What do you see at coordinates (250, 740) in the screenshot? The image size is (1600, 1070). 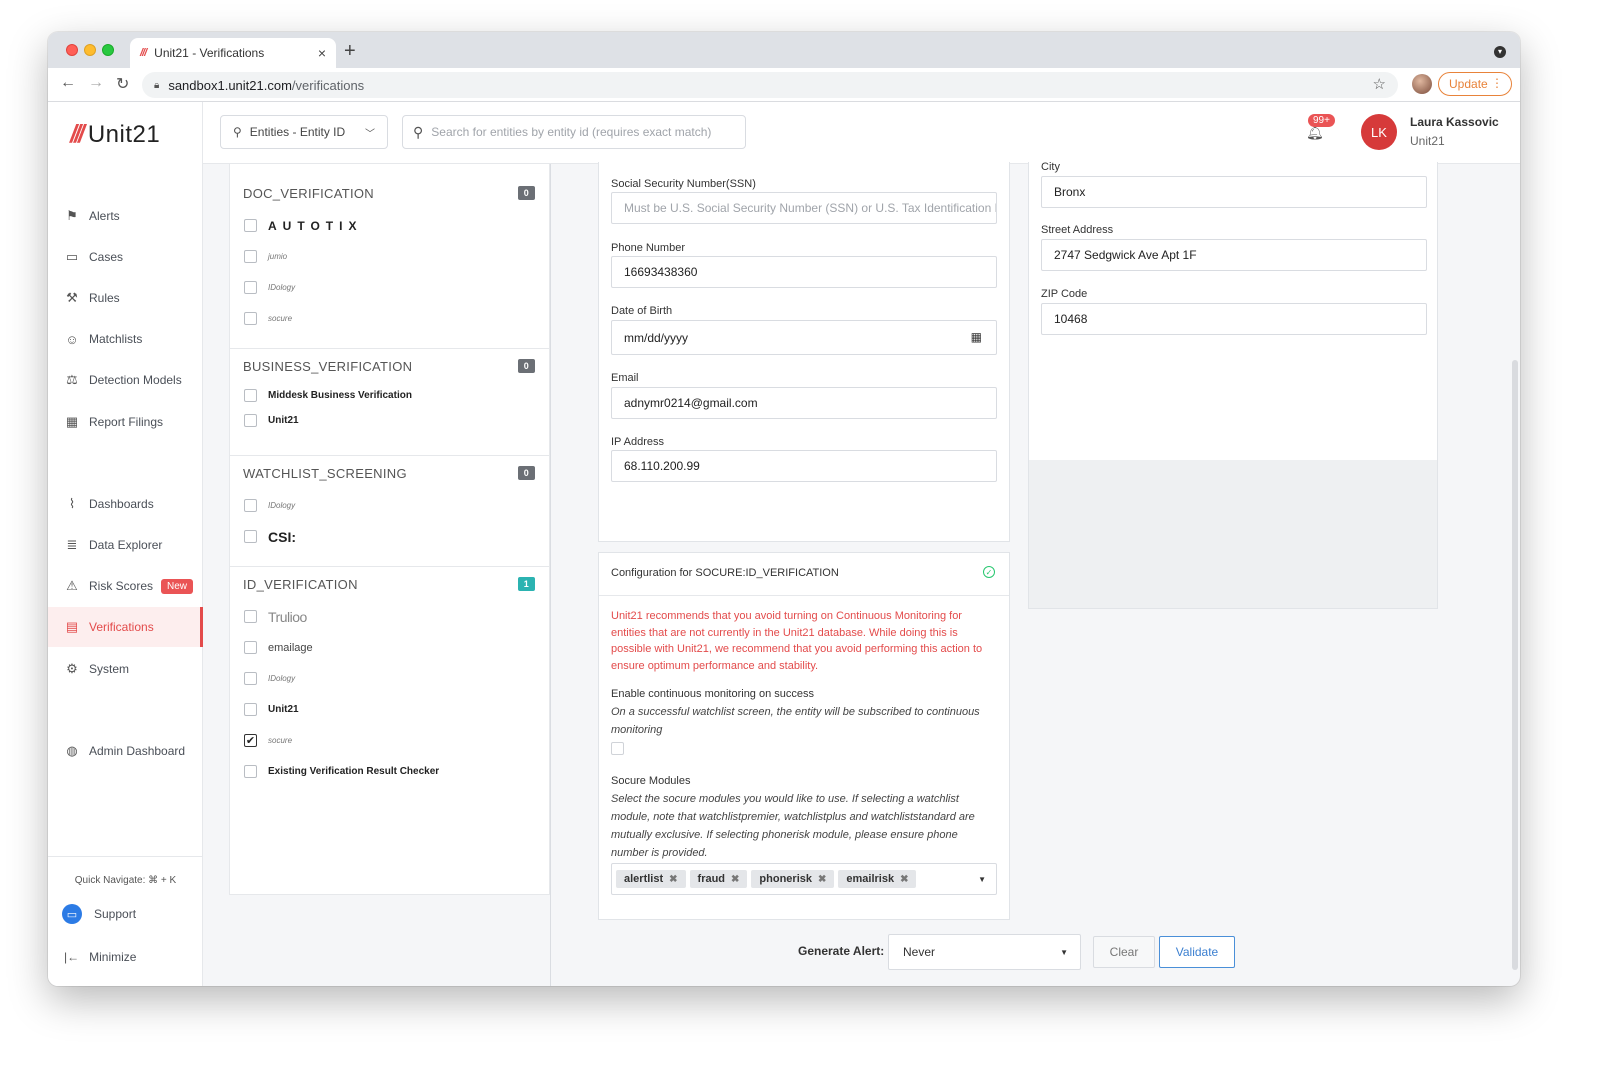 I see `vendor-checkbox-checked: ✔` at bounding box center [250, 740].